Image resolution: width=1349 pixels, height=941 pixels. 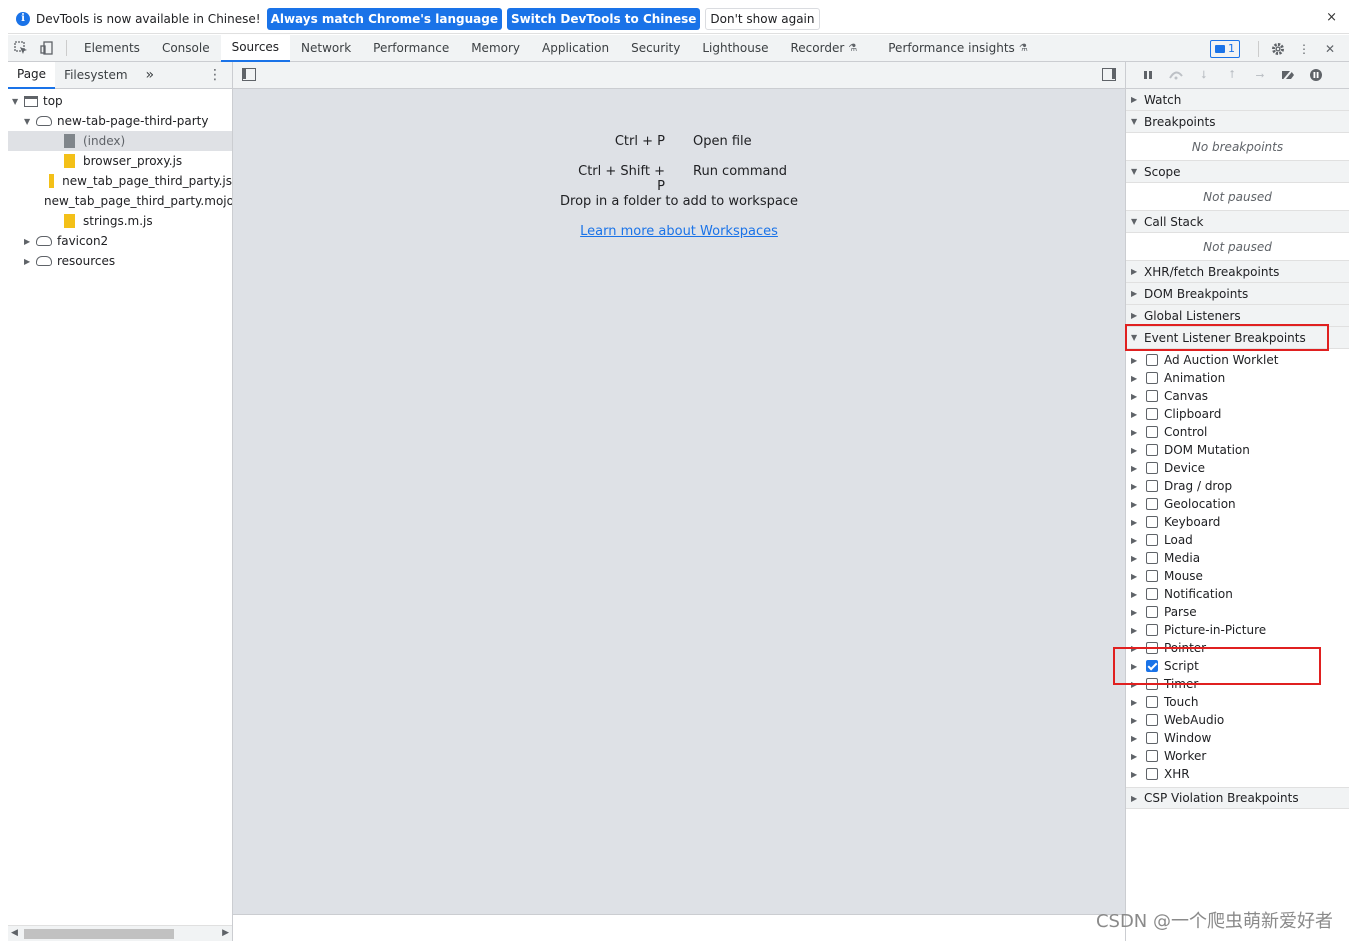 I want to click on tab-sources: Sources, so click(x=255, y=48).